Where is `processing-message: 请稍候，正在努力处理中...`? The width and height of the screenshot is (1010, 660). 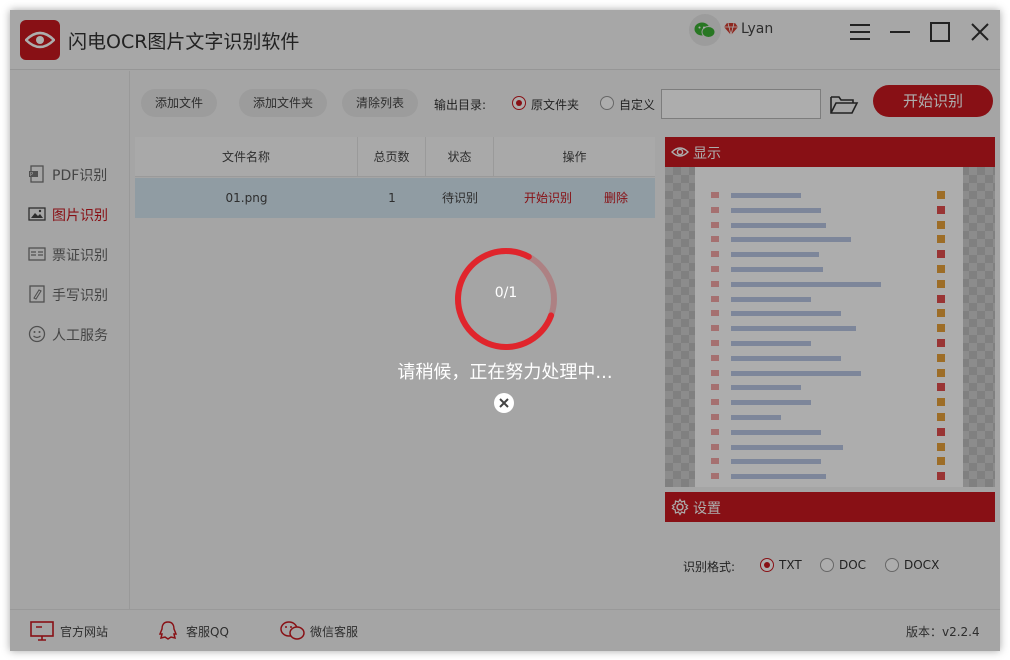 processing-message: 请稍候，正在努力处理中... is located at coordinates (505, 372).